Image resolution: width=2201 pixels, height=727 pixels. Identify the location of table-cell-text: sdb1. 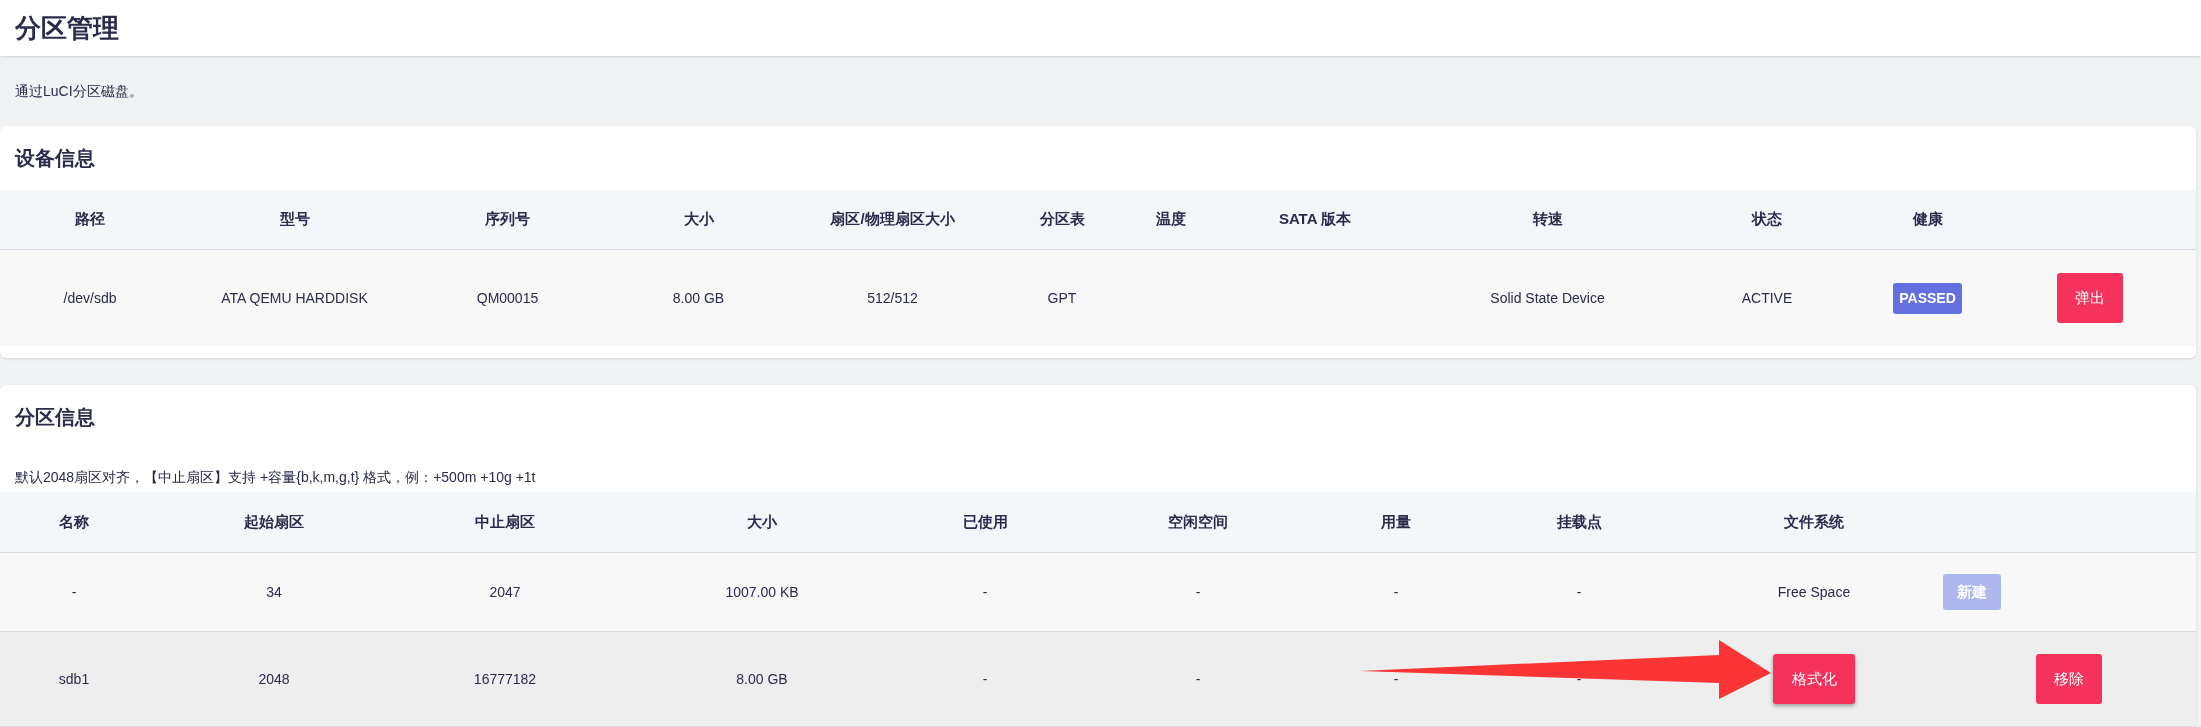
(74, 679).